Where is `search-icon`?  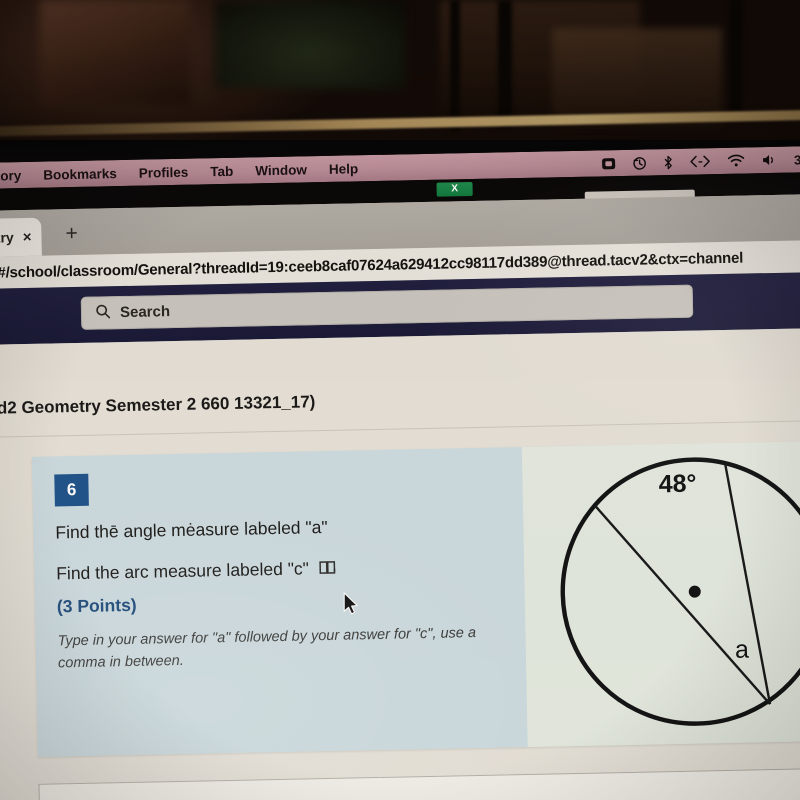 search-icon is located at coordinates (103, 313).